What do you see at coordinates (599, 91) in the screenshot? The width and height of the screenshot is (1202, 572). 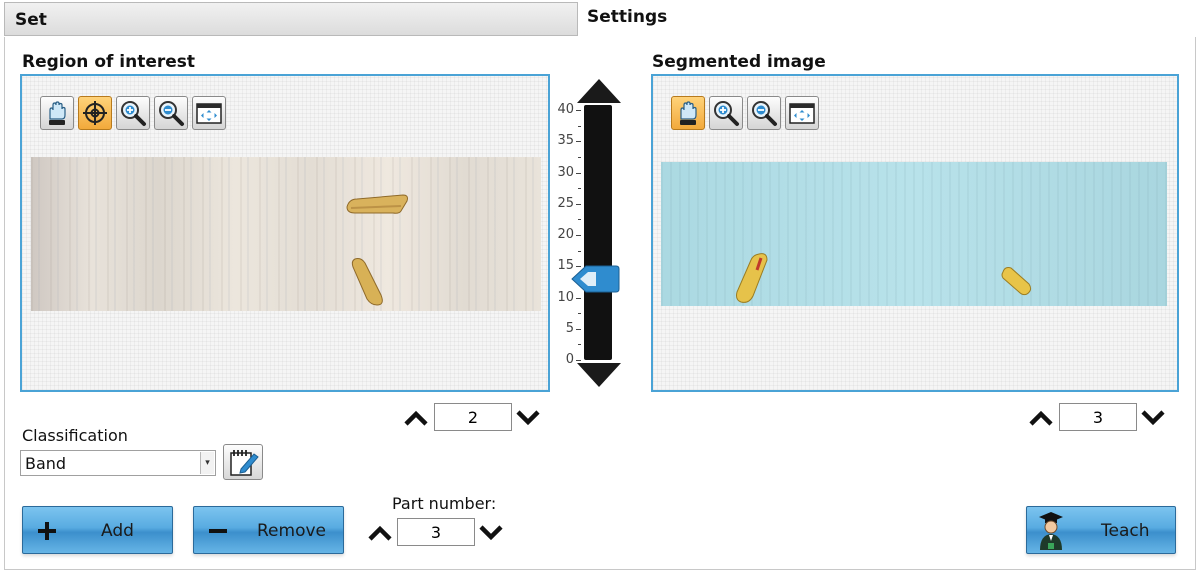 I see `slider-up-icon` at bounding box center [599, 91].